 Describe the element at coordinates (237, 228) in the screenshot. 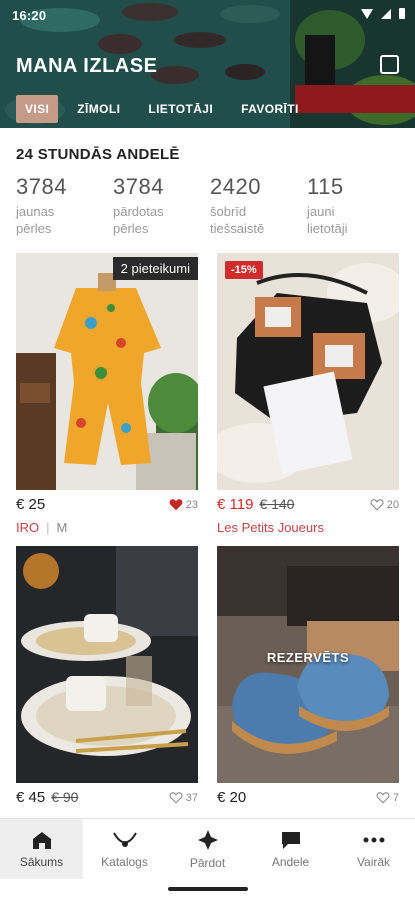

I see `stat-label-line: tiešsaistē` at that location.